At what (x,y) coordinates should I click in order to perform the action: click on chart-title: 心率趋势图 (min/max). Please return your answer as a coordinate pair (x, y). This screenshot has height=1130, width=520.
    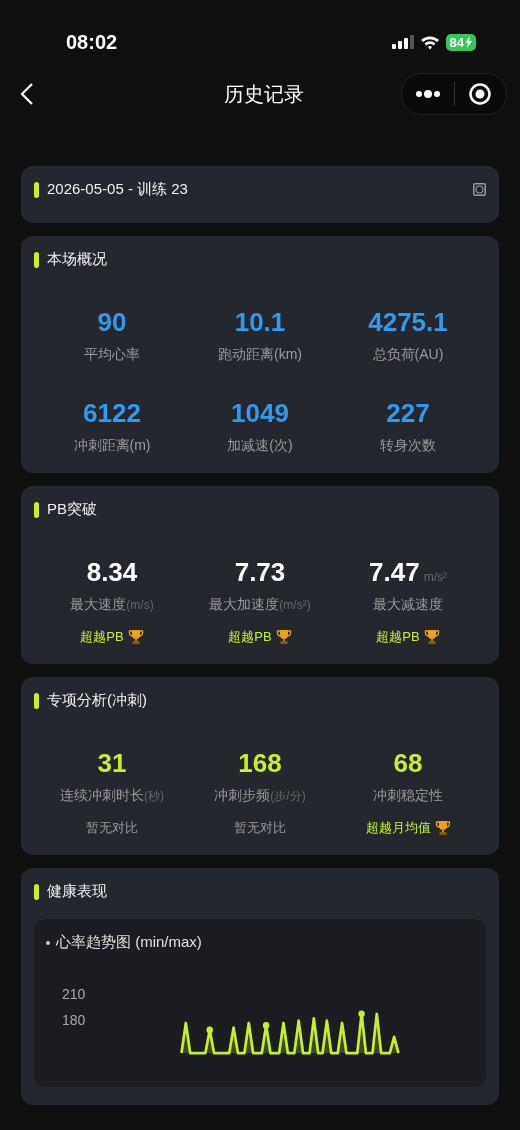
    Looking at the image, I should click on (129, 942).